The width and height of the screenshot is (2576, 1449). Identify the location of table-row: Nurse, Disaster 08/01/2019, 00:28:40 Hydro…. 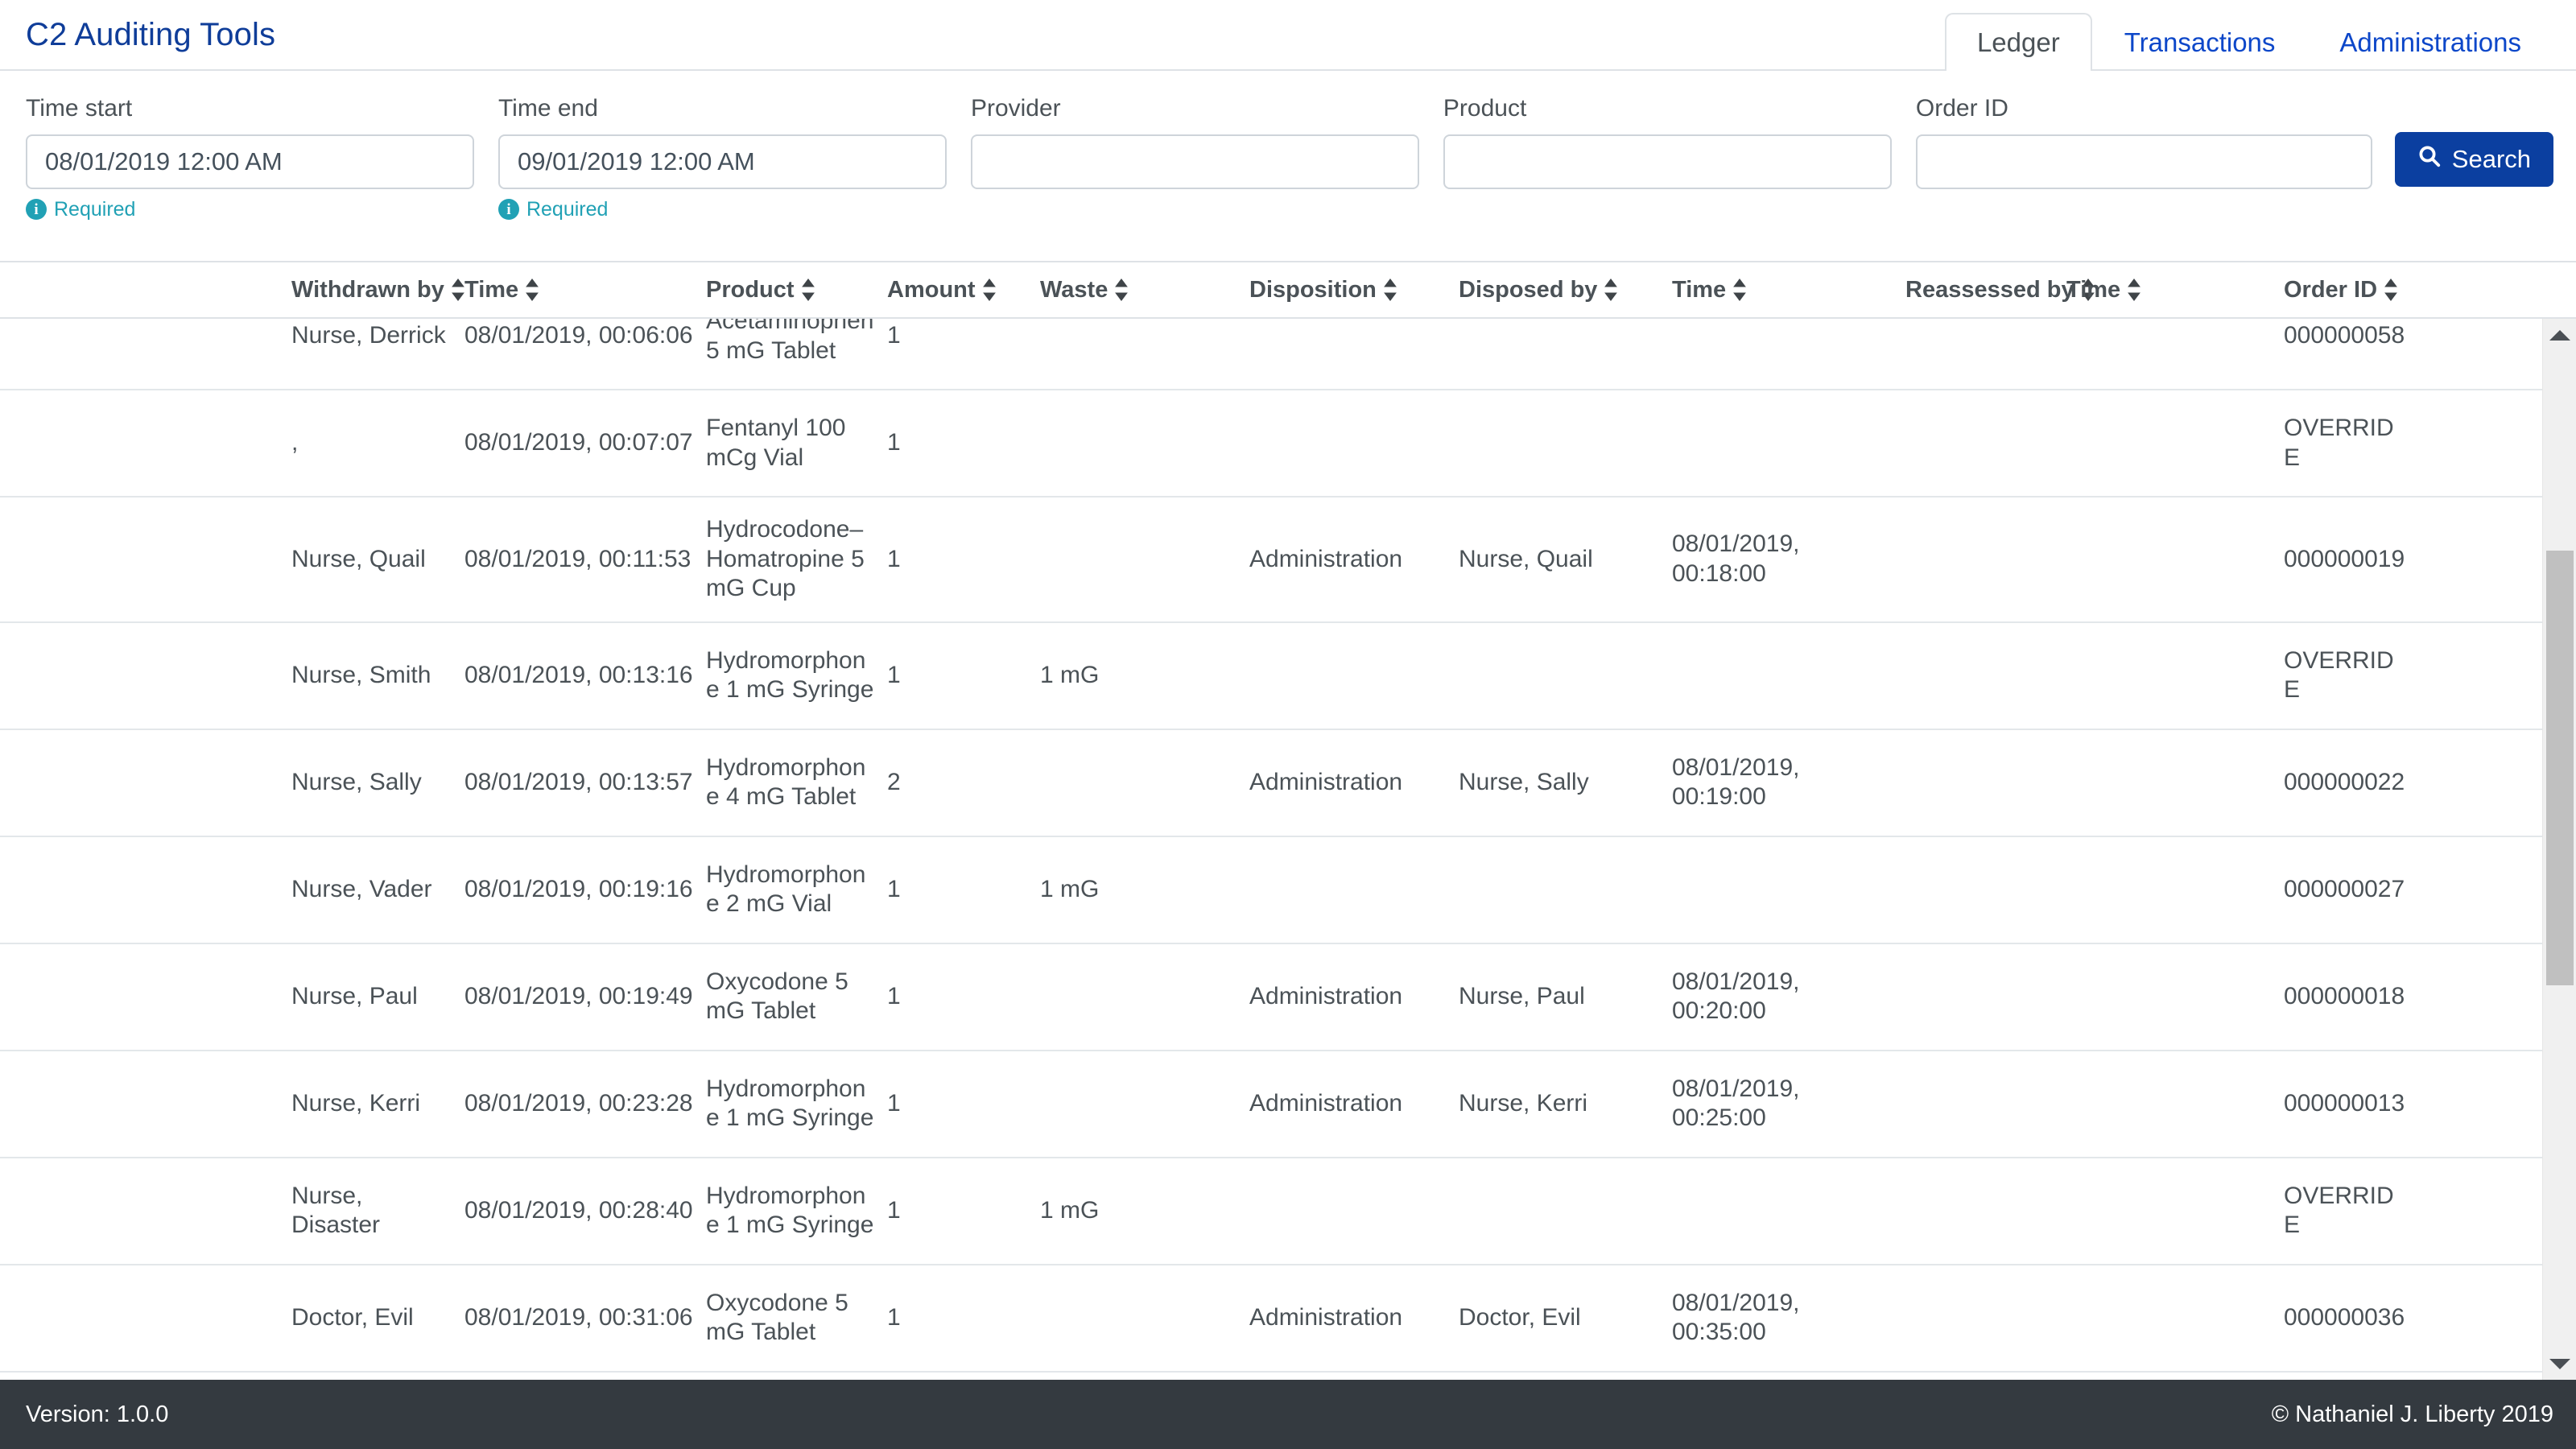
(1271, 1211).